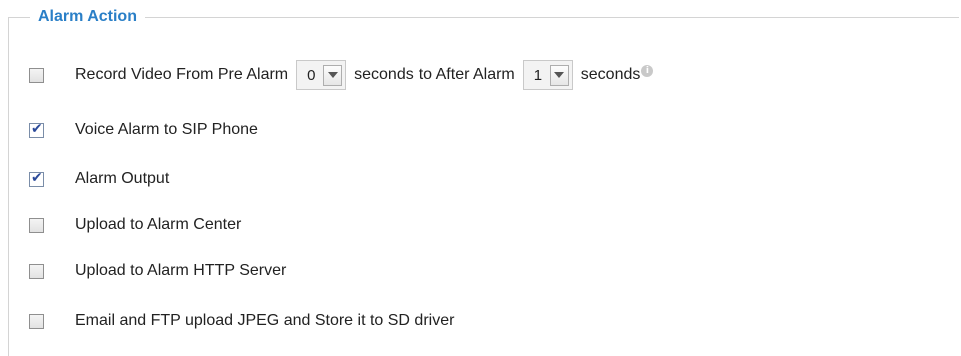  Describe the element at coordinates (547, 75) in the screenshot. I see `after-alarm-select: 1` at that location.